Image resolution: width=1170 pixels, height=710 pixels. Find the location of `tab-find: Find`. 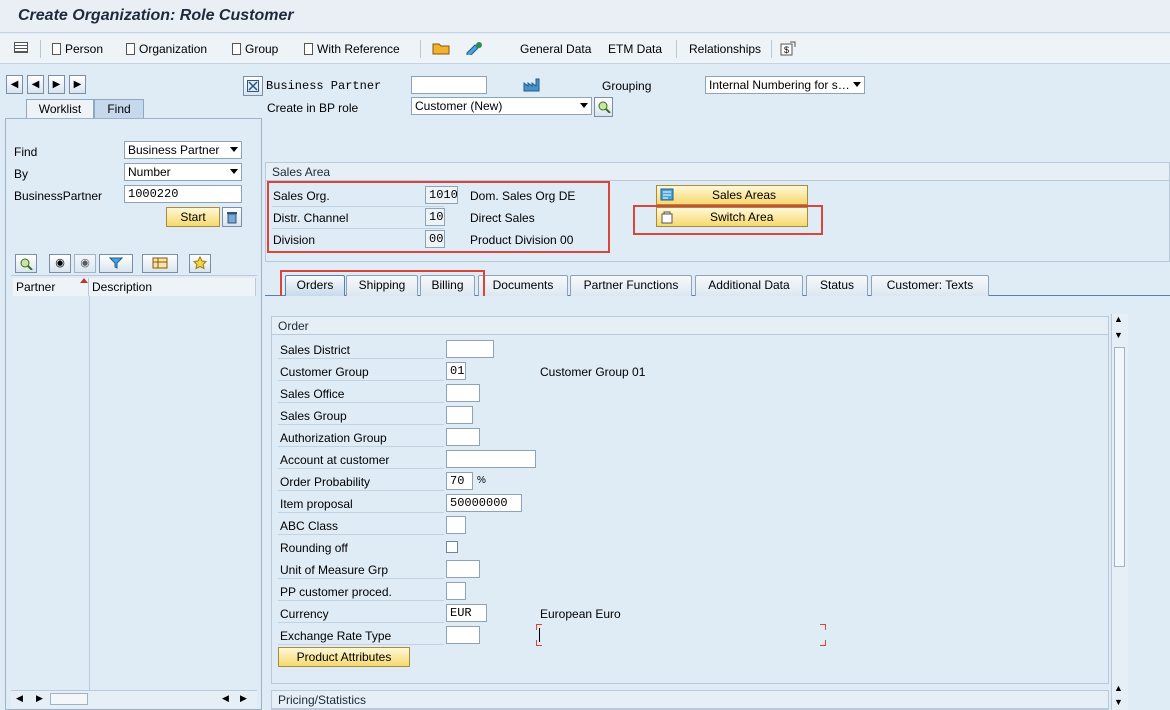

tab-find: Find is located at coordinates (119, 109).